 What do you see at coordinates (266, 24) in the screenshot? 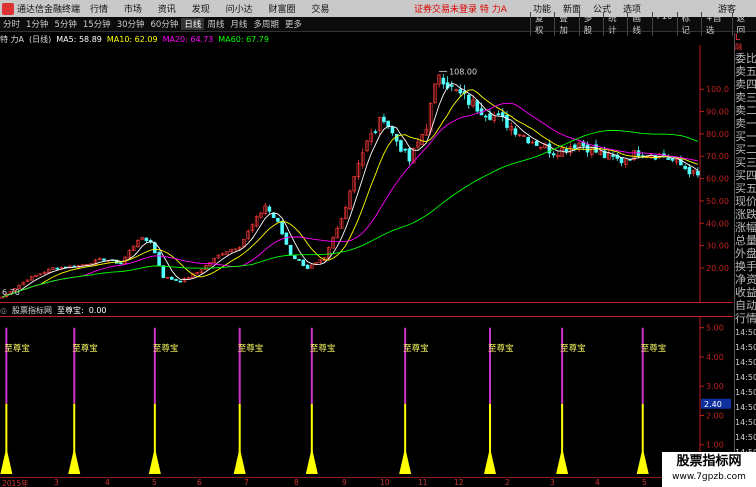
I see `period-multi: 多周期` at bounding box center [266, 24].